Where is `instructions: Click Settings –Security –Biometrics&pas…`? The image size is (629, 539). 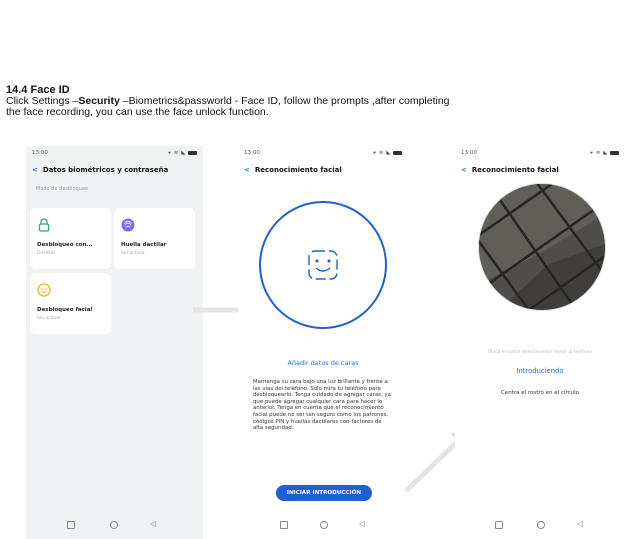
instructions: Click Settings –Security –Biometrics&pas… is located at coordinates (317, 107).